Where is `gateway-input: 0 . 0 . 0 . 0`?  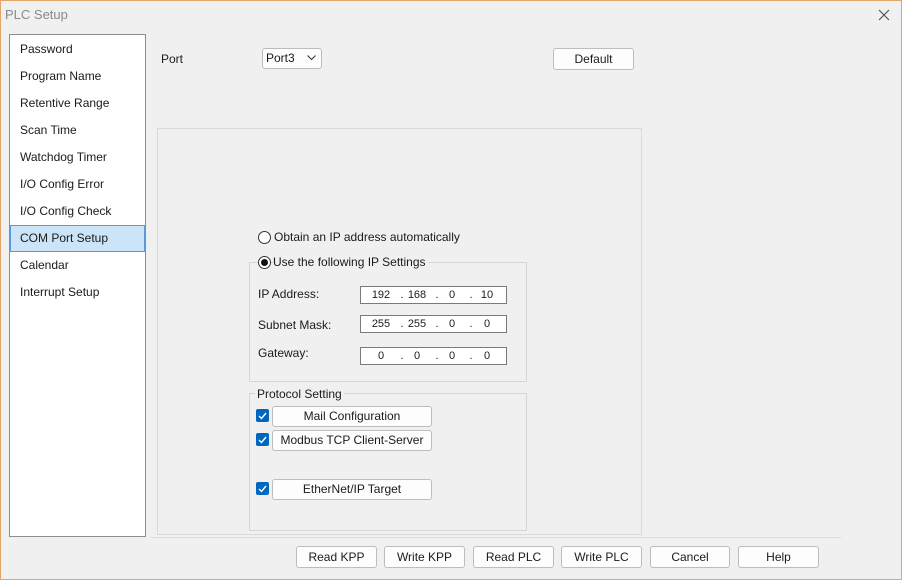 gateway-input: 0 . 0 . 0 . 0 is located at coordinates (433, 356).